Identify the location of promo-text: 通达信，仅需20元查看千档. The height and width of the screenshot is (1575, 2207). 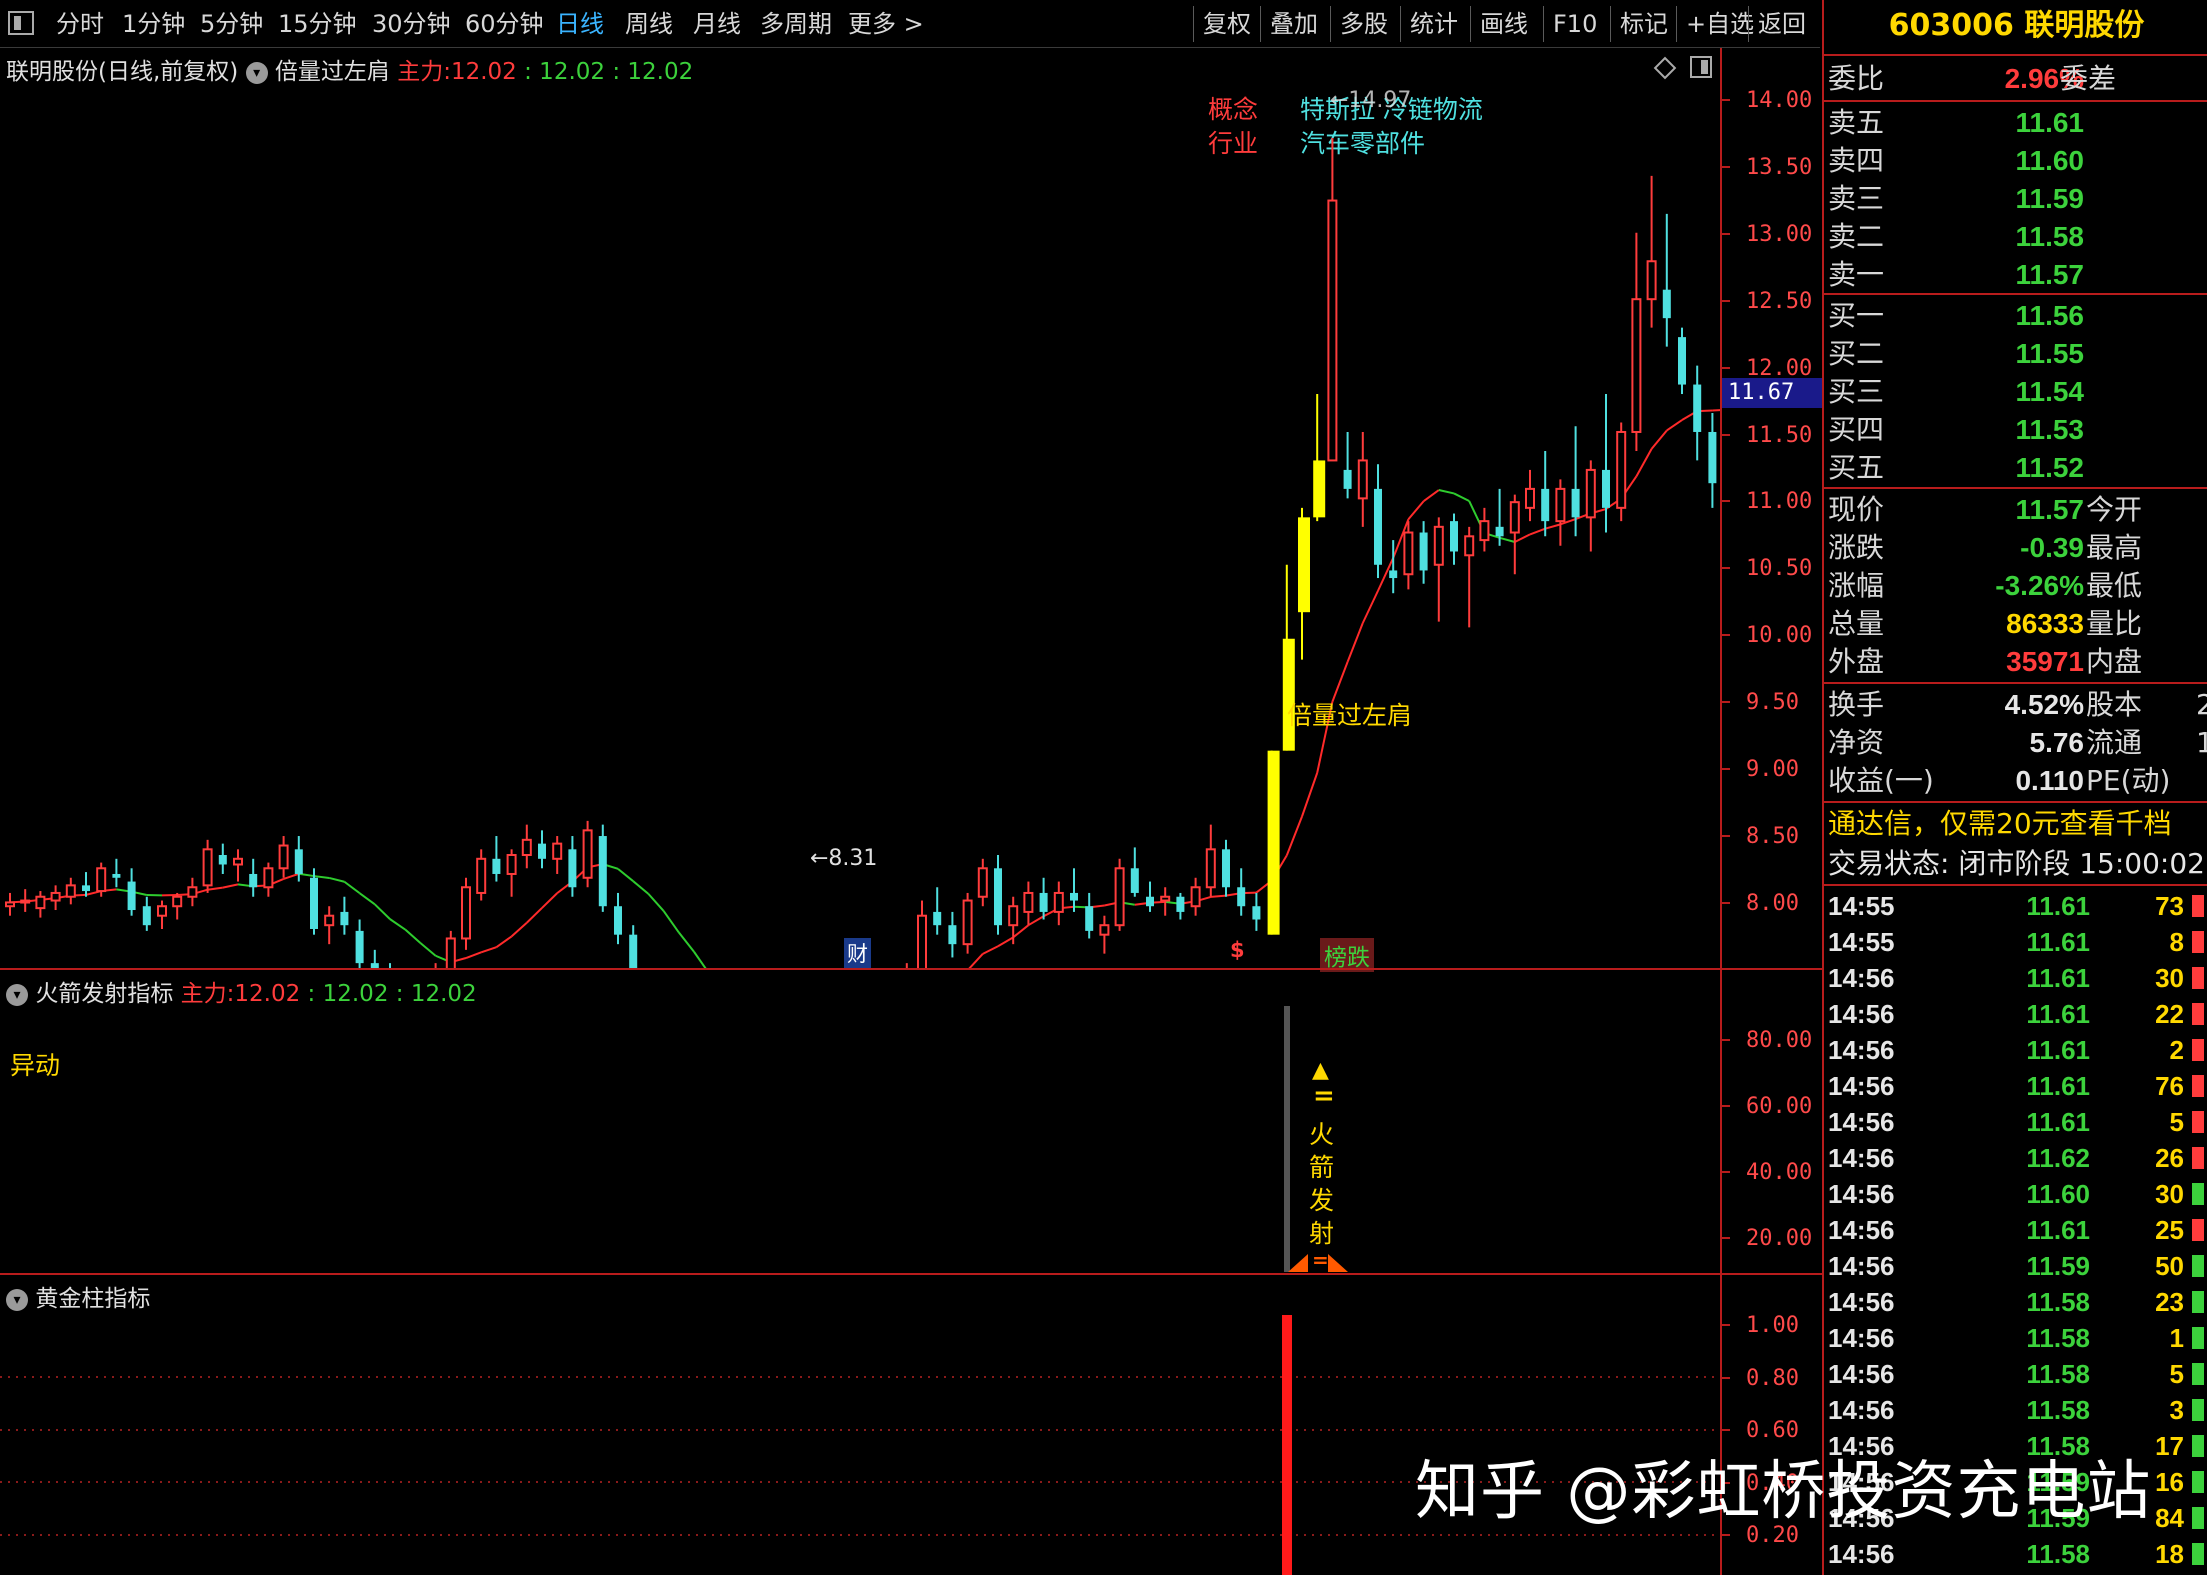
(2000, 824).